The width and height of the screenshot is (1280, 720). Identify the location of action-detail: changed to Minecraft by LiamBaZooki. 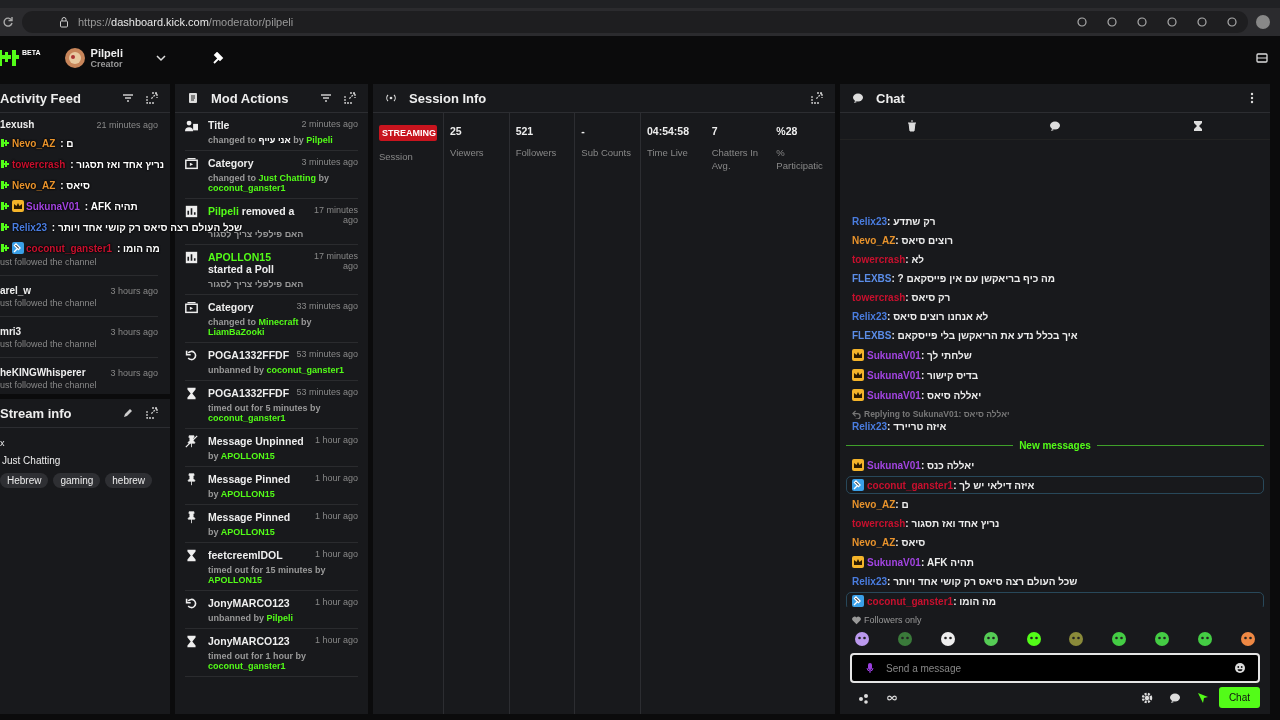
(260, 327).